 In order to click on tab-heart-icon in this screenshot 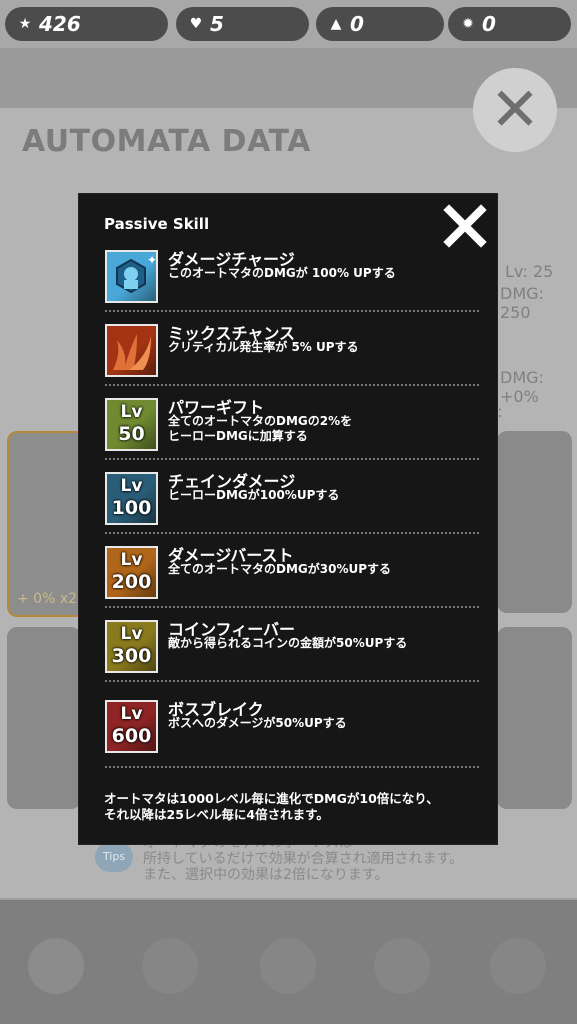, I will do `click(402, 966)`.